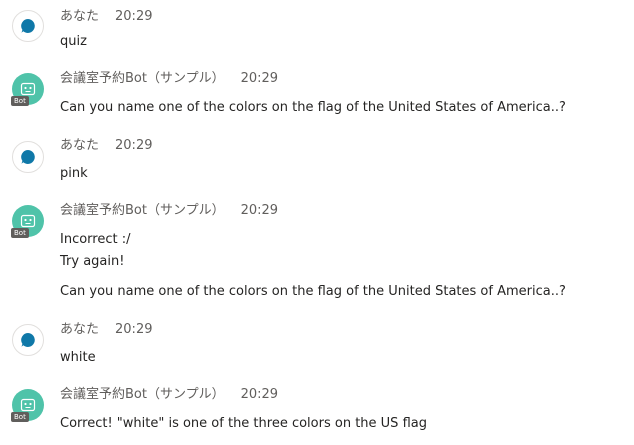 The height and width of the screenshot is (445, 634). Describe the element at coordinates (73, 41) in the screenshot. I see `message-text: quiz` at that location.